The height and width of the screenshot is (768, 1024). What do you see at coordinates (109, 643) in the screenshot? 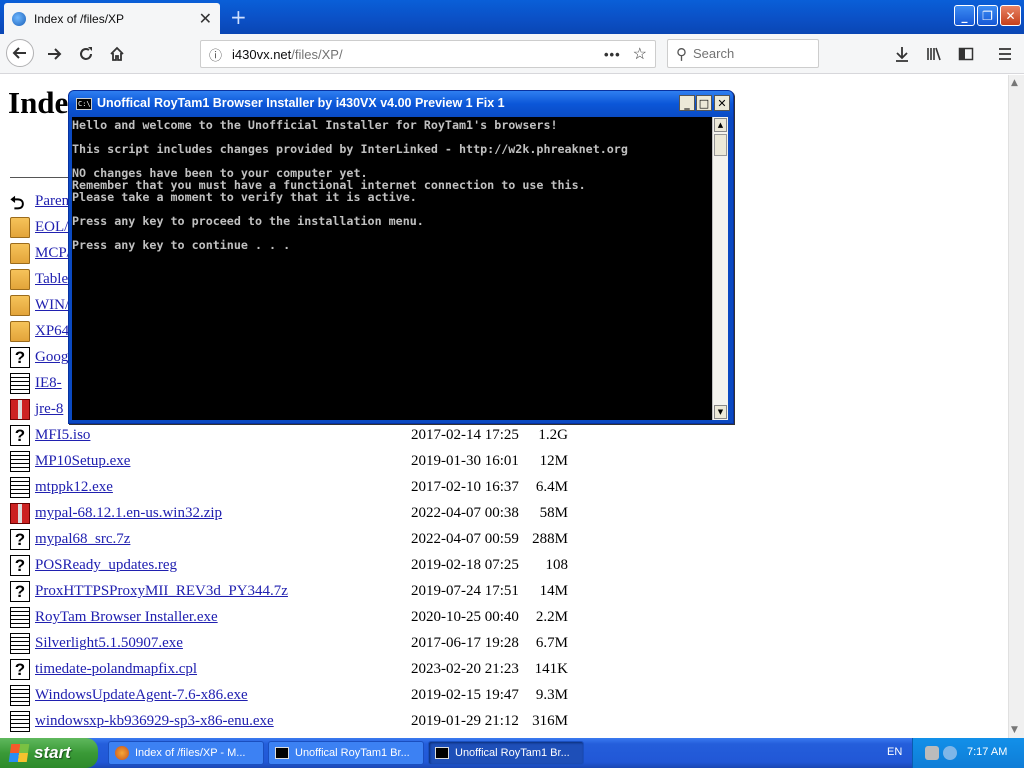
I see `file-link: Silverlight5.1.50907.exe` at bounding box center [109, 643].